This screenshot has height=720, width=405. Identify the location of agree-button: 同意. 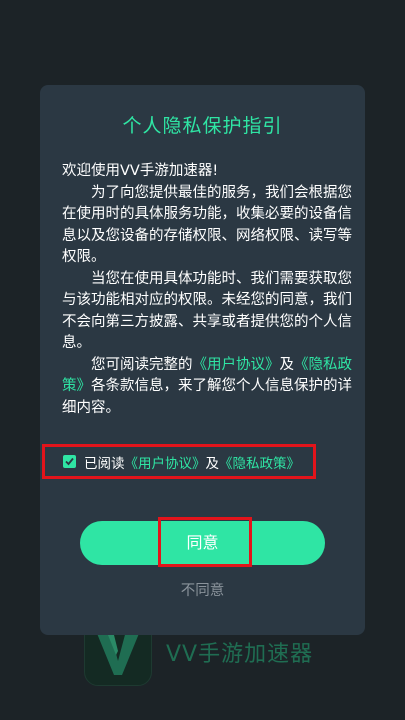
(202, 542).